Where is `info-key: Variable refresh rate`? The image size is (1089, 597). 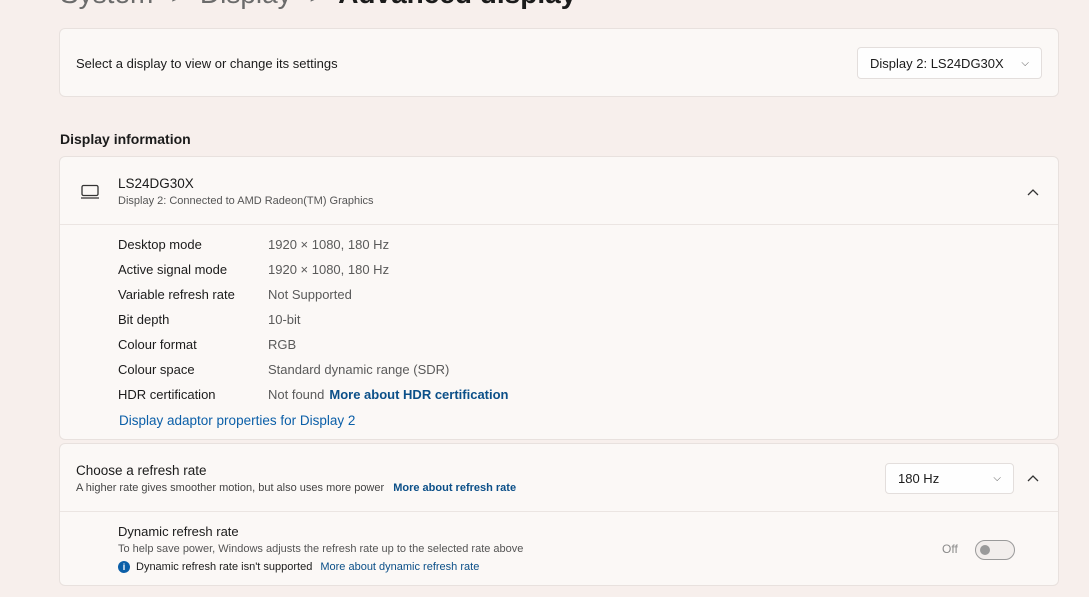
info-key: Variable refresh rate is located at coordinates (176, 294).